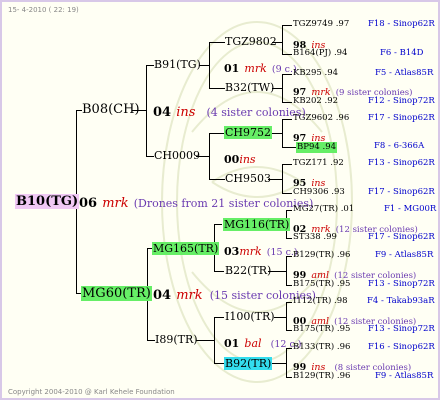 The height and width of the screenshot is (400, 440). I want to click on maternal-queen: MG60(TR), so click(116, 293).